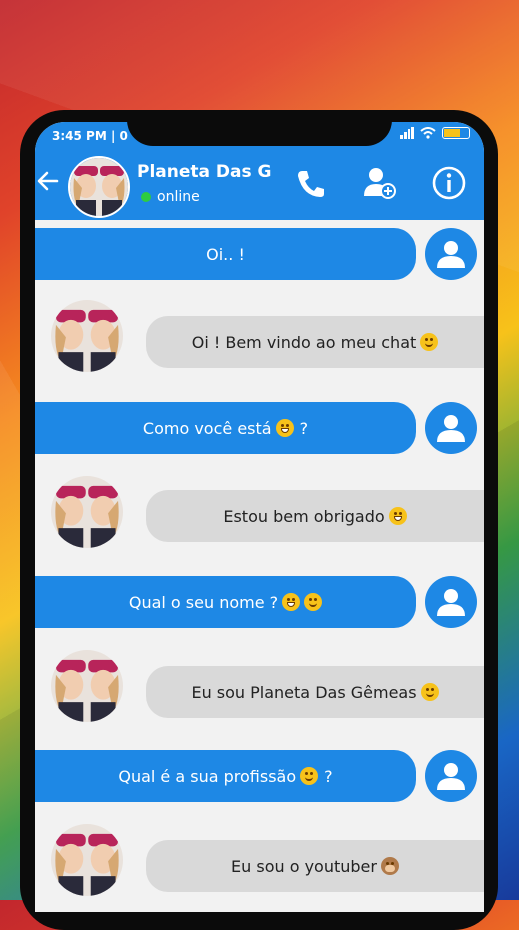 This screenshot has width=519, height=930. I want to click on monkey-emoji-icon, so click(389, 866).